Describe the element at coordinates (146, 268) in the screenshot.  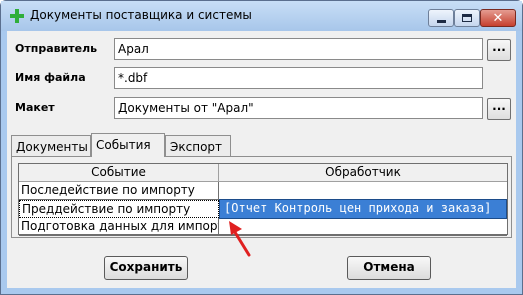
I see `save-button: Сохранить` at that location.